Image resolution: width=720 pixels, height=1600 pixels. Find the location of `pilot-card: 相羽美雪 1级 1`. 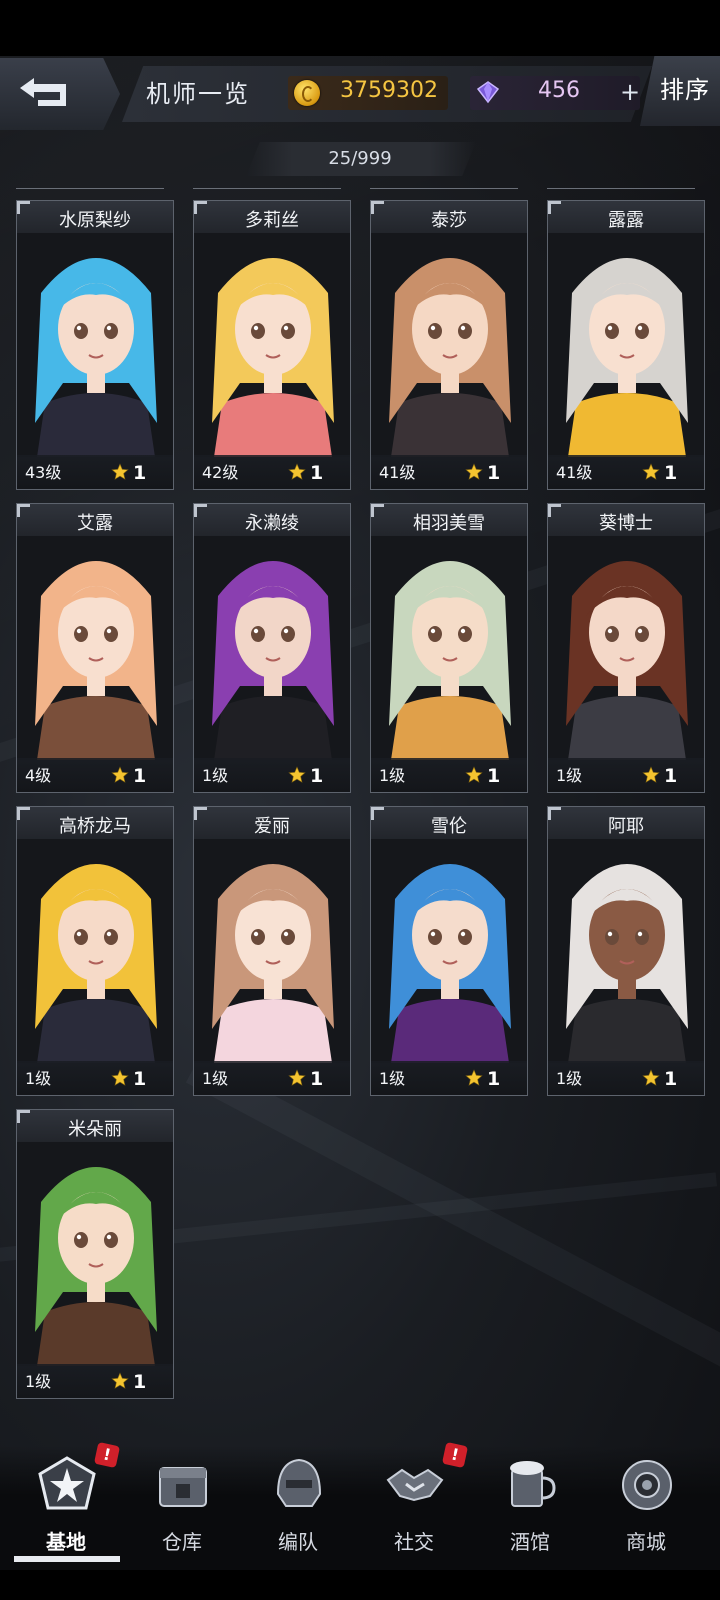

pilot-card: 相羽美雪 1级 1 is located at coordinates (449, 648).